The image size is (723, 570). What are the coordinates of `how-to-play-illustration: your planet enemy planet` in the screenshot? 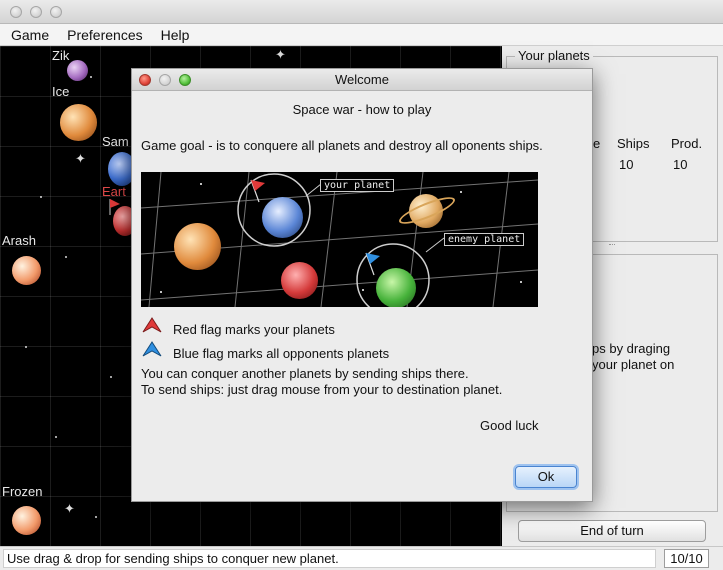 It's located at (339, 239).